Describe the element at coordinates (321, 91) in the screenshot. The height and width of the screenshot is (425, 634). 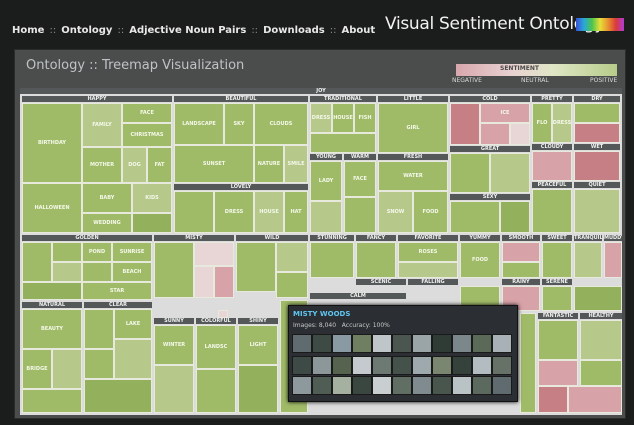
I see `treemap-root-header: JOY` at that location.